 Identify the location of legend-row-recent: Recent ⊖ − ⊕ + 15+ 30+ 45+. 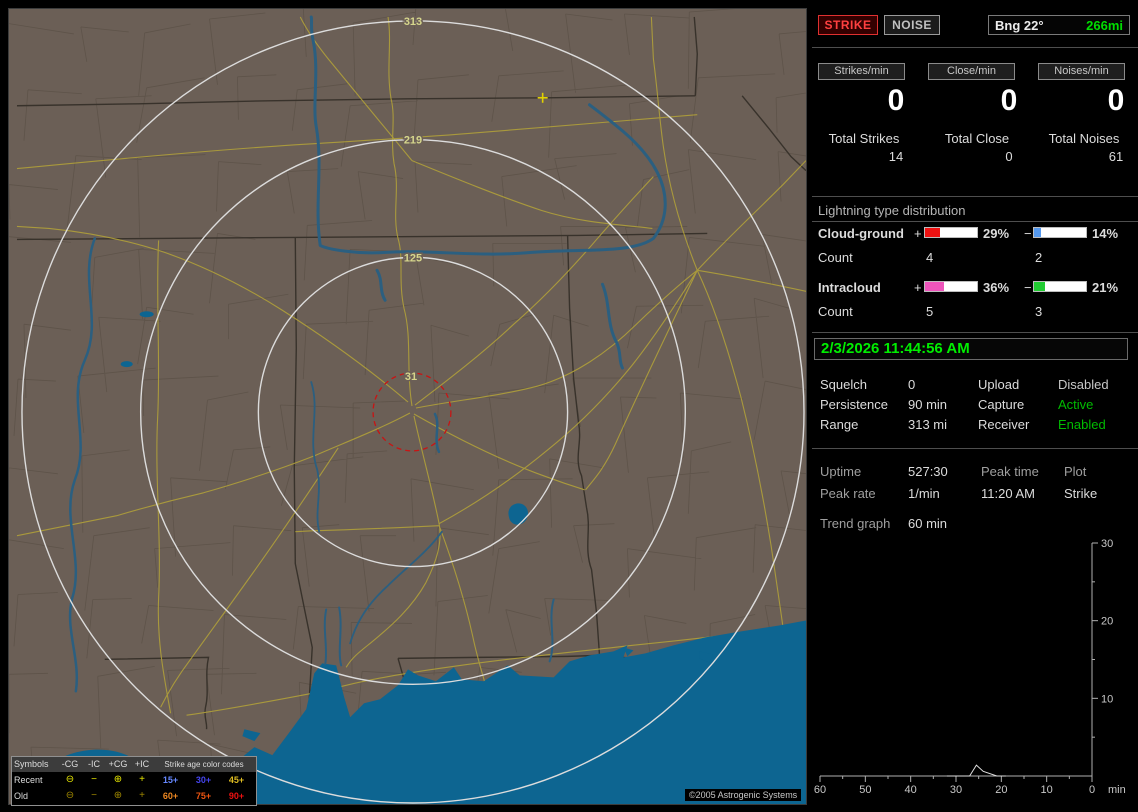
(134, 780).